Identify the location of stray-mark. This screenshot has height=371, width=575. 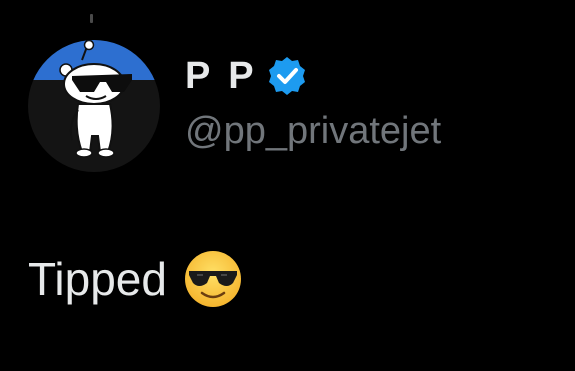
(91, 18).